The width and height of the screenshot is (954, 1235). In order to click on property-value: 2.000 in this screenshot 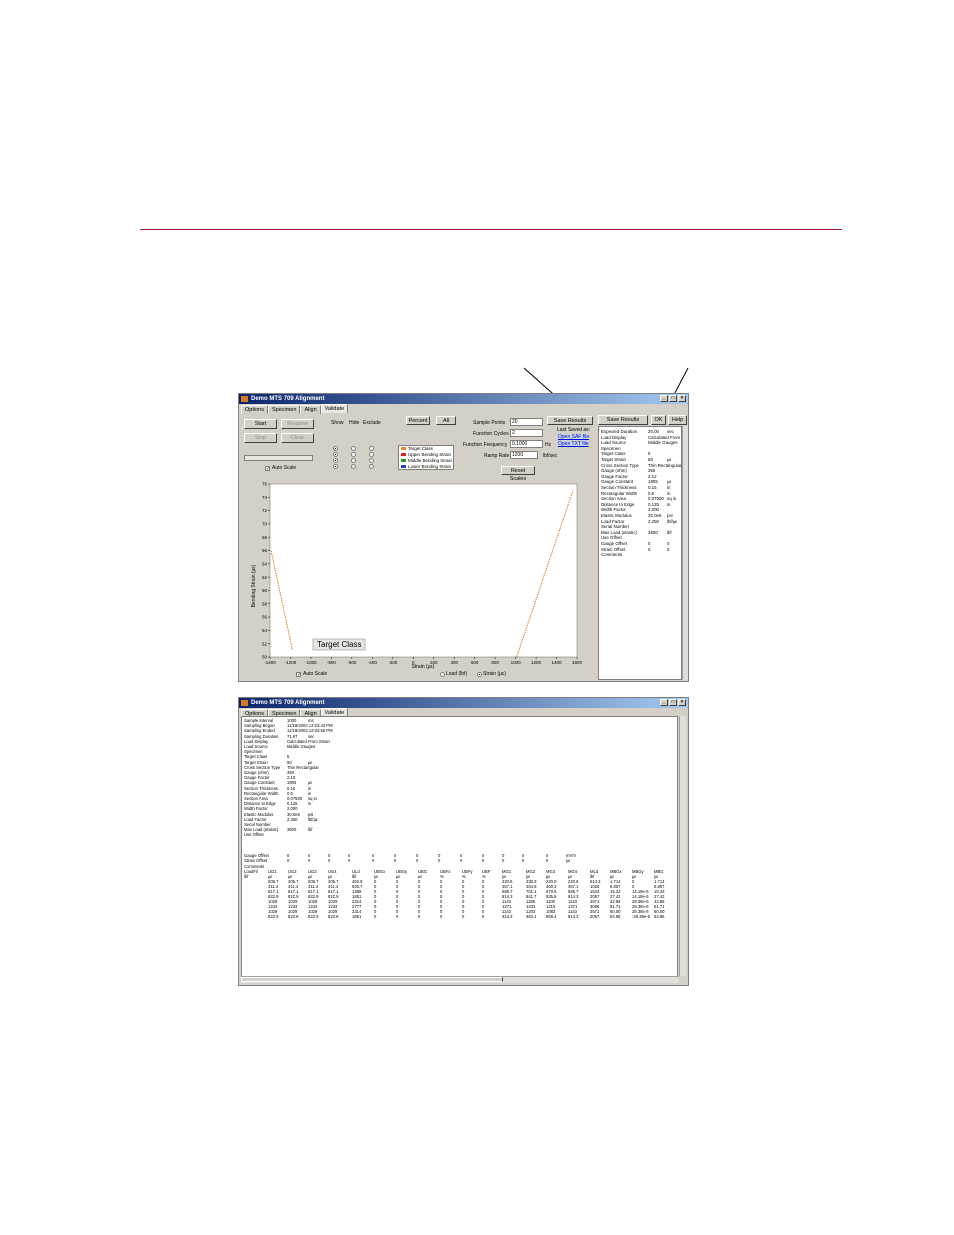, I will do `click(653, 510)`.